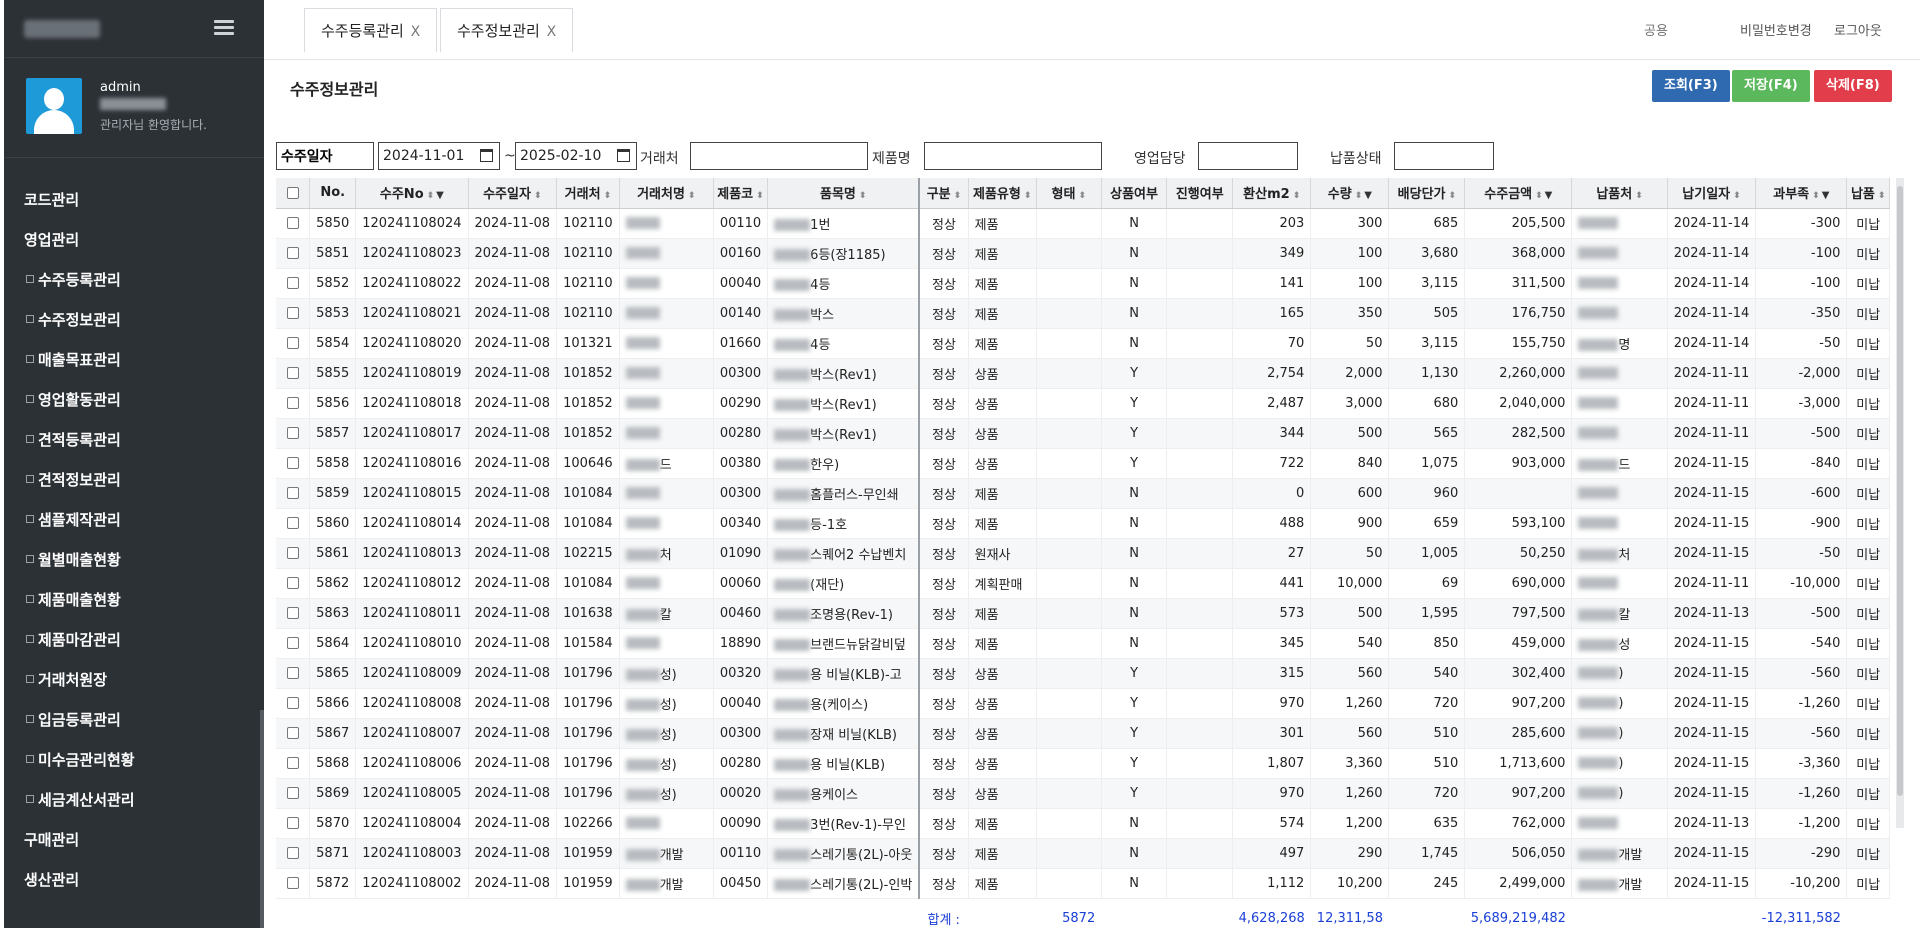  What do you see at coordinates (371, 30) in the screenshot?
I see `tab-order-register: 수주등록관리 X` at bounding box center [371, 30].